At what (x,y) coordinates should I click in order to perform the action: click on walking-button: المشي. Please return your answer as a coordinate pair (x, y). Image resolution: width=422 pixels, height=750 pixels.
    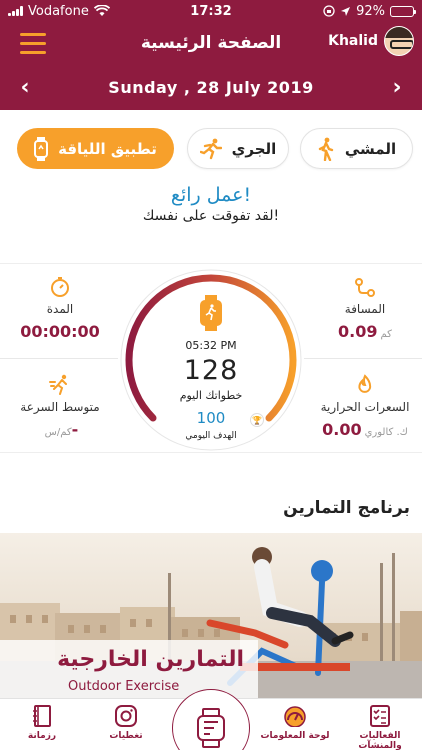
    Looking at the image, I should click on (356, 148).